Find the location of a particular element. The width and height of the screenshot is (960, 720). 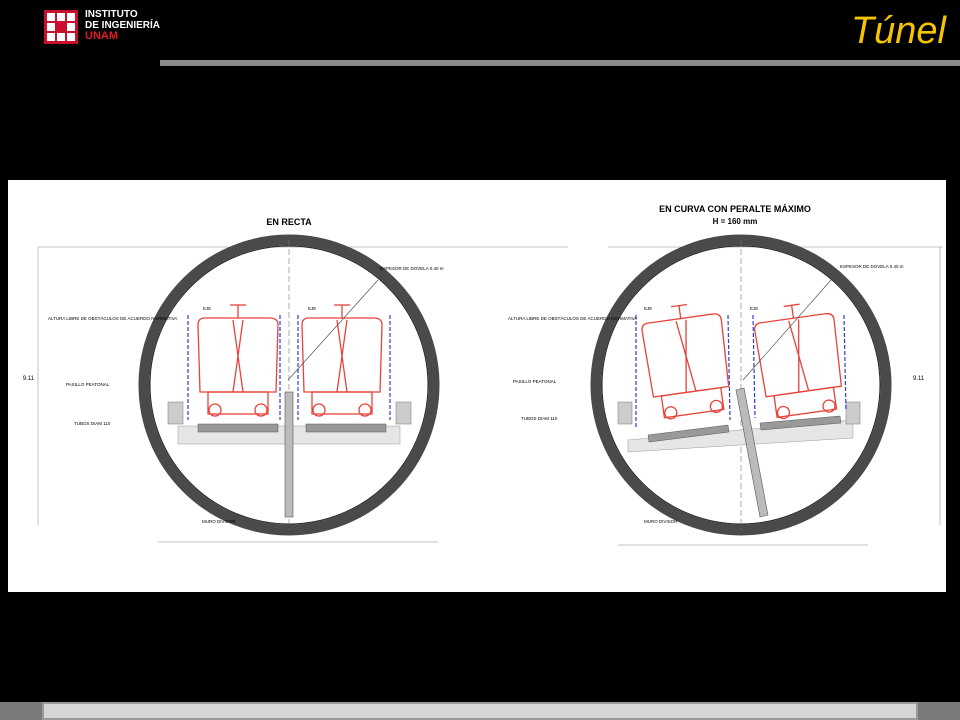

slide-title: Túnel is located at coordinates (898, 31).